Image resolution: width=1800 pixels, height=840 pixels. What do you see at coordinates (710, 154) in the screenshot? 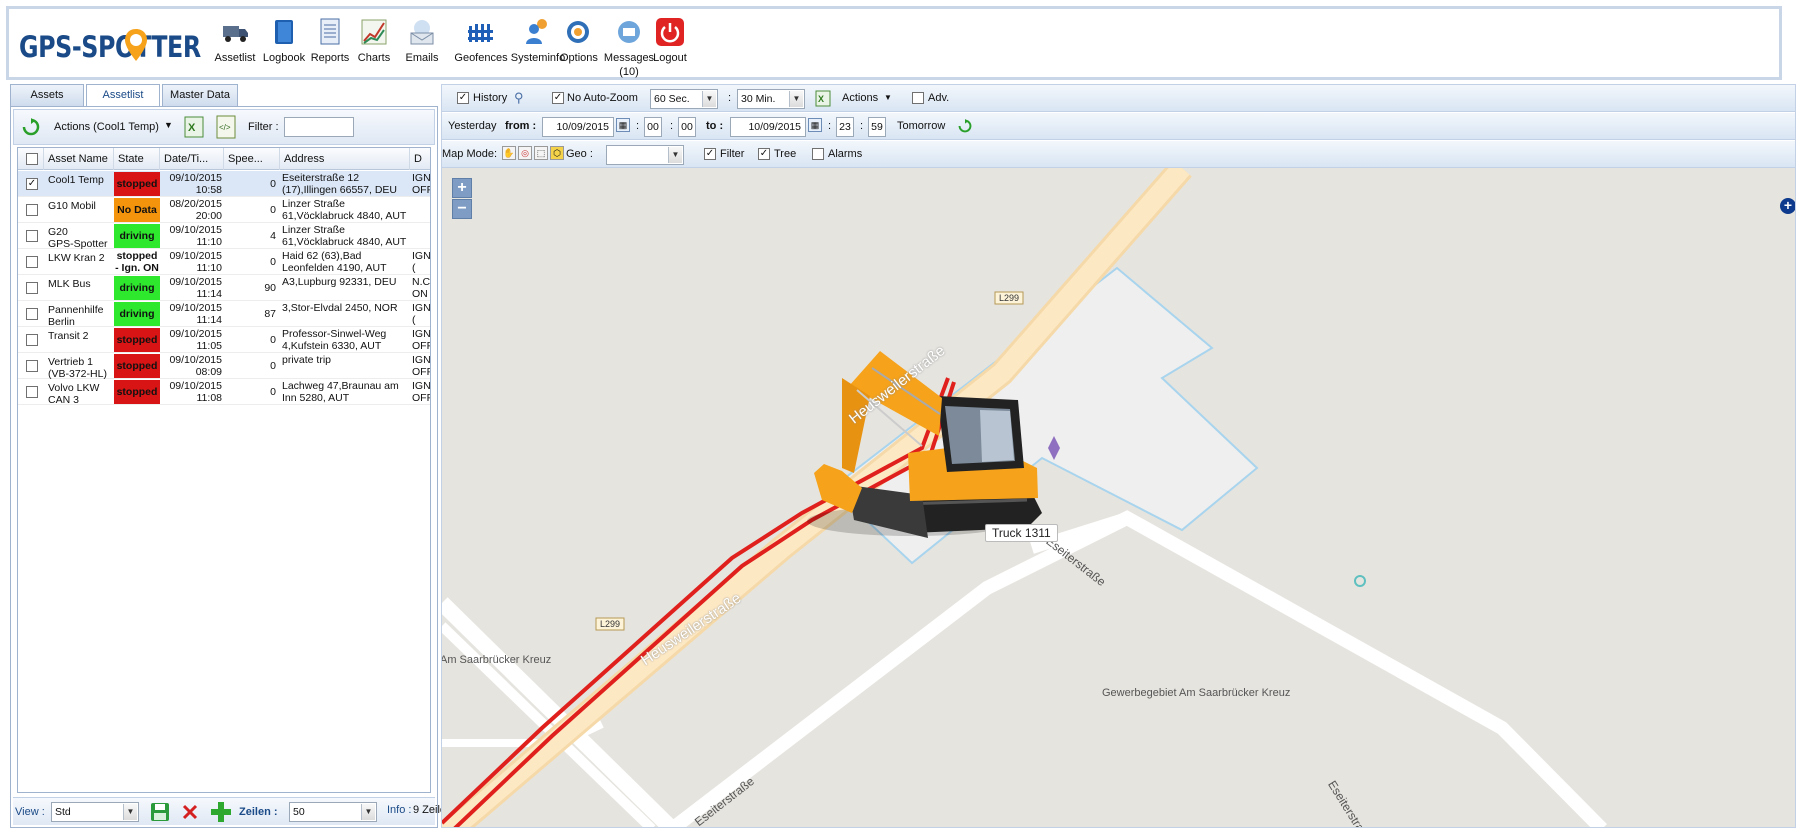
I see `filter-checkbox: ✓` at bounding box center [710, 154].